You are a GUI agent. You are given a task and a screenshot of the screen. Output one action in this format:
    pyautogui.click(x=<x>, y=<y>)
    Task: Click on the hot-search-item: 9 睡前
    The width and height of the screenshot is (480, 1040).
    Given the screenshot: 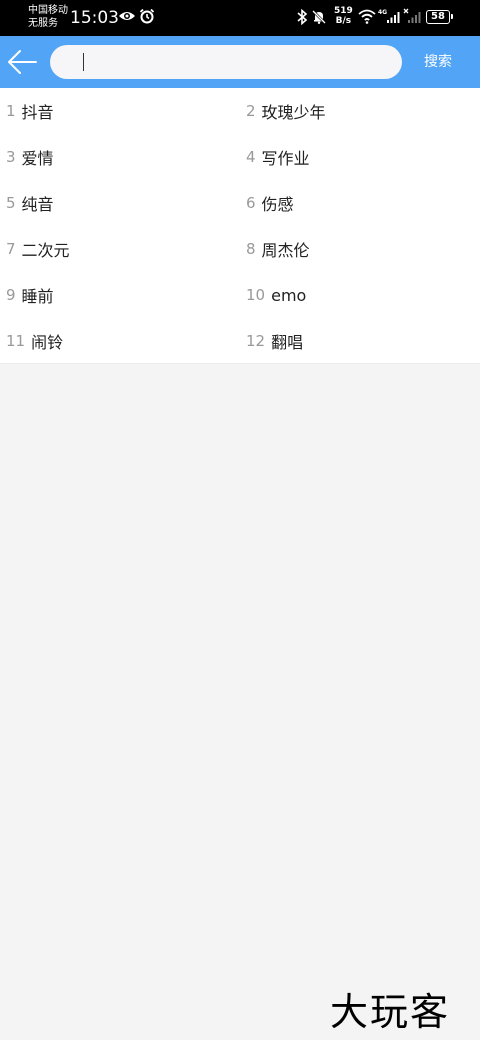 What is the action you would take?
    pyautogui.click(x=126, y=295)
    